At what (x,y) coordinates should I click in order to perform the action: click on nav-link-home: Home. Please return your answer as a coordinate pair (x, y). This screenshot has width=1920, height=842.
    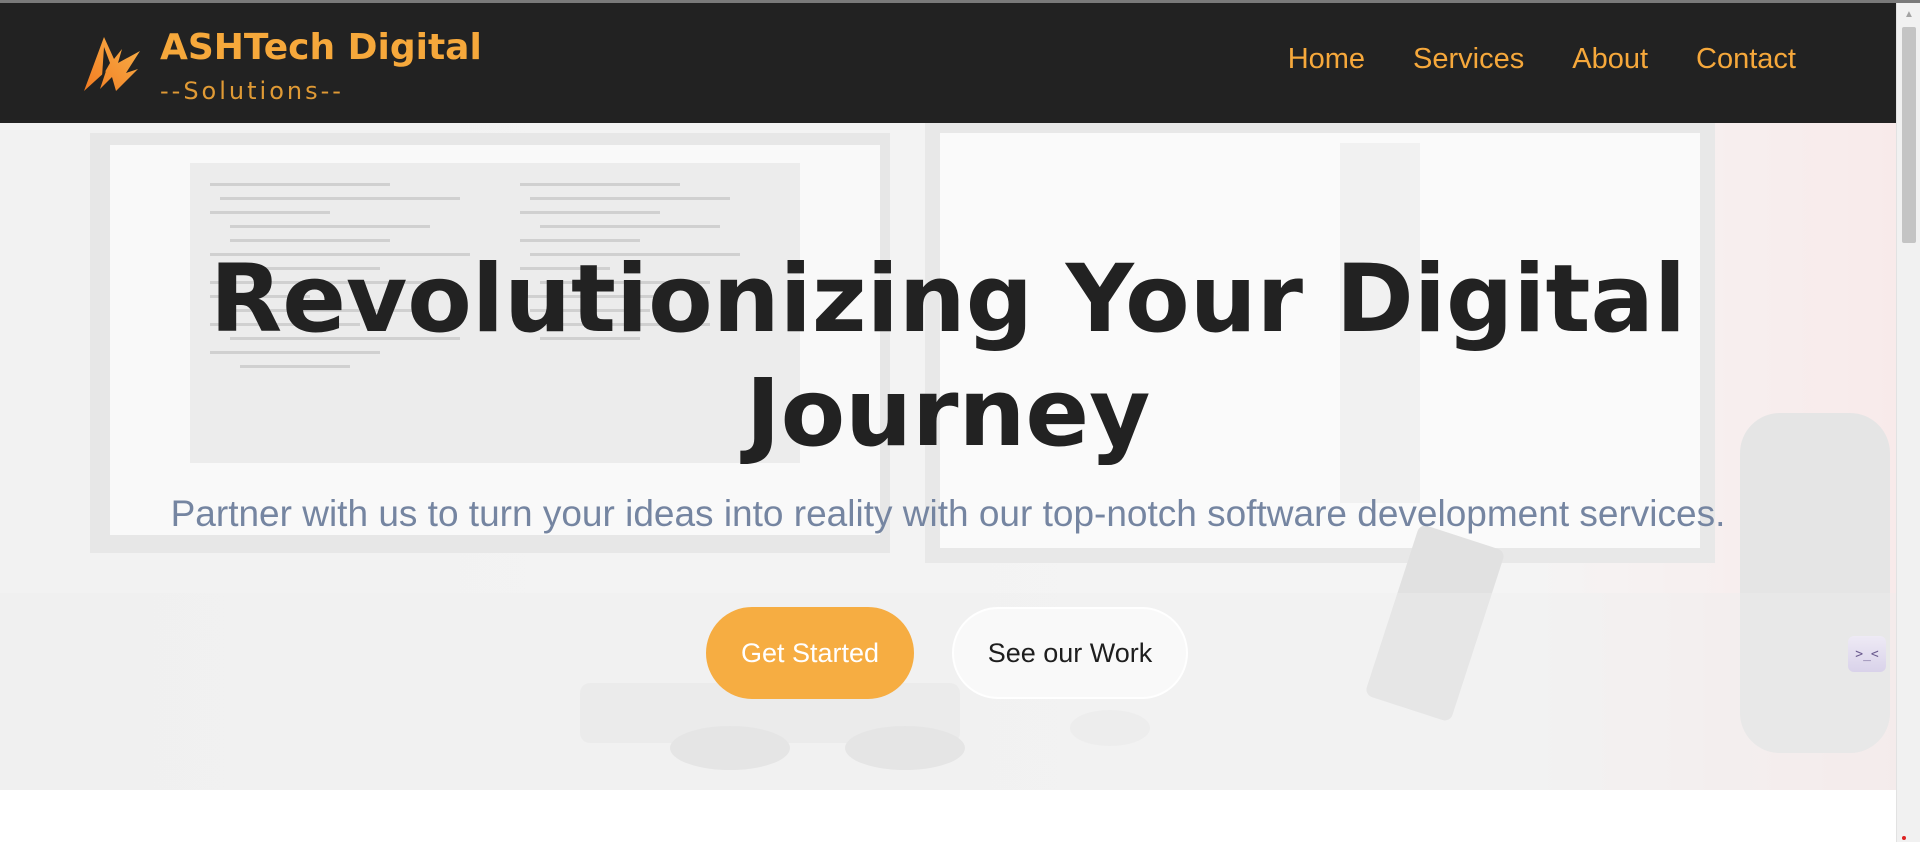
    Looking at the image, I should click on (1326, 59).